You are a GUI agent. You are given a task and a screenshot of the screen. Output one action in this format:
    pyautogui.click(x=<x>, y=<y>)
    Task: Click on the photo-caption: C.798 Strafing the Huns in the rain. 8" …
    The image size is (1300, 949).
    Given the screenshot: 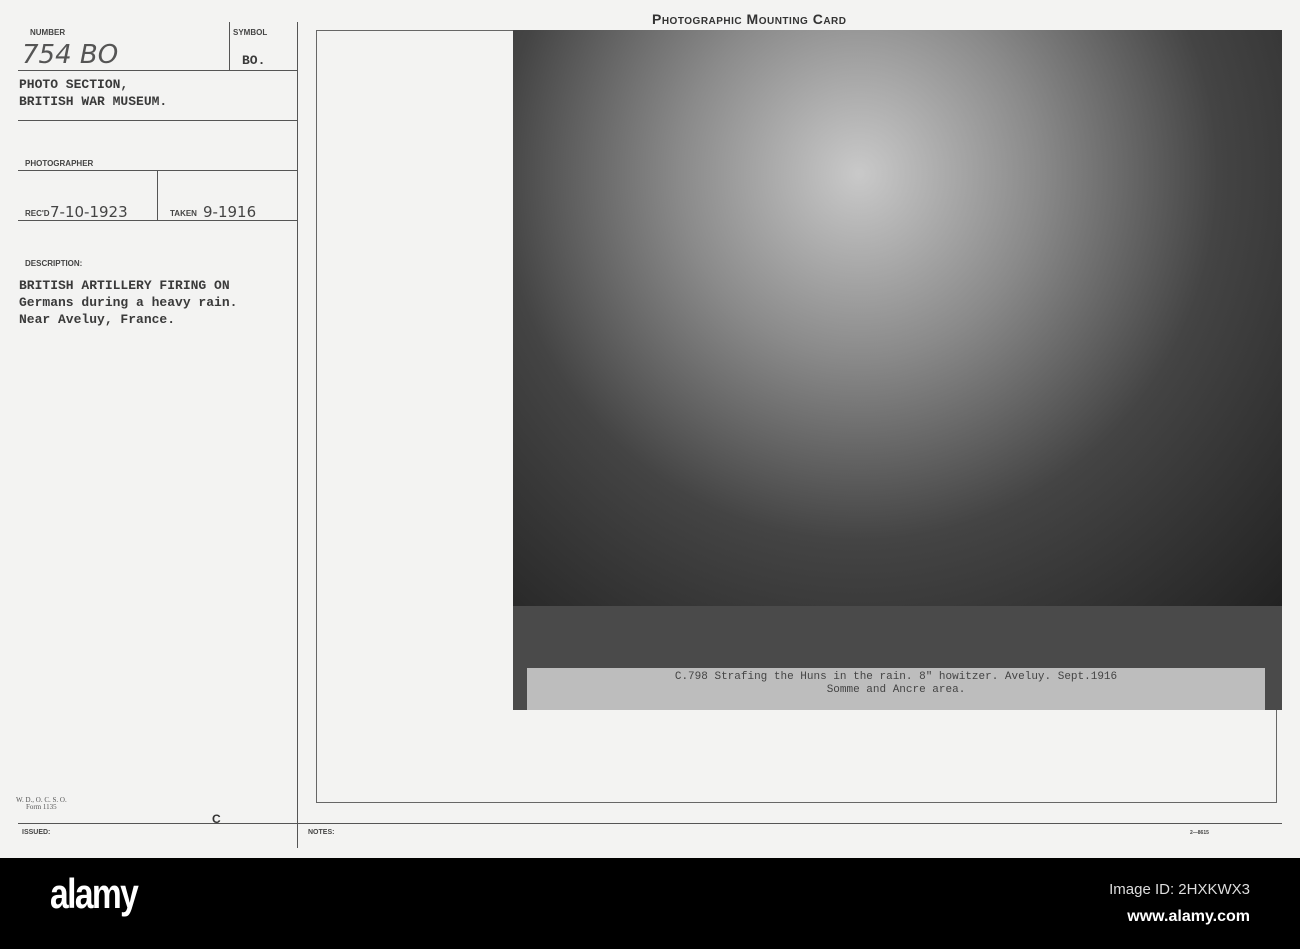 What is the action you would take?
    pyautogui.click(x=896, y=689)
    